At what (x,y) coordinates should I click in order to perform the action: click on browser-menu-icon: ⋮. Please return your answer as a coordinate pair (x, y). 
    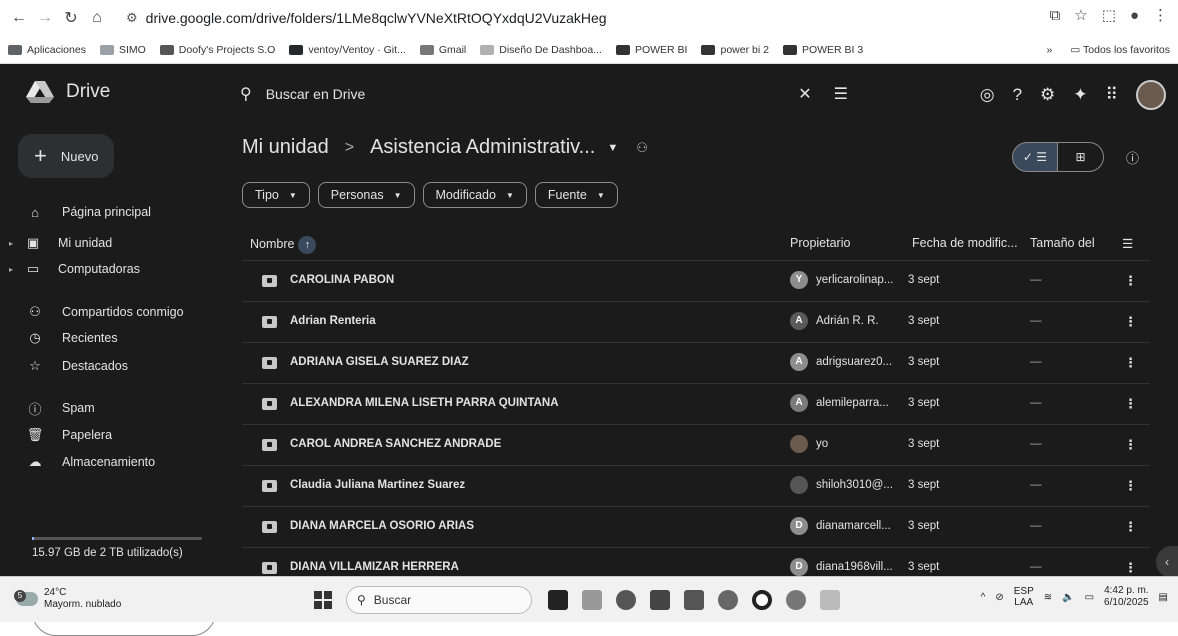
    Looking at the image, I should click on (1160, 15).